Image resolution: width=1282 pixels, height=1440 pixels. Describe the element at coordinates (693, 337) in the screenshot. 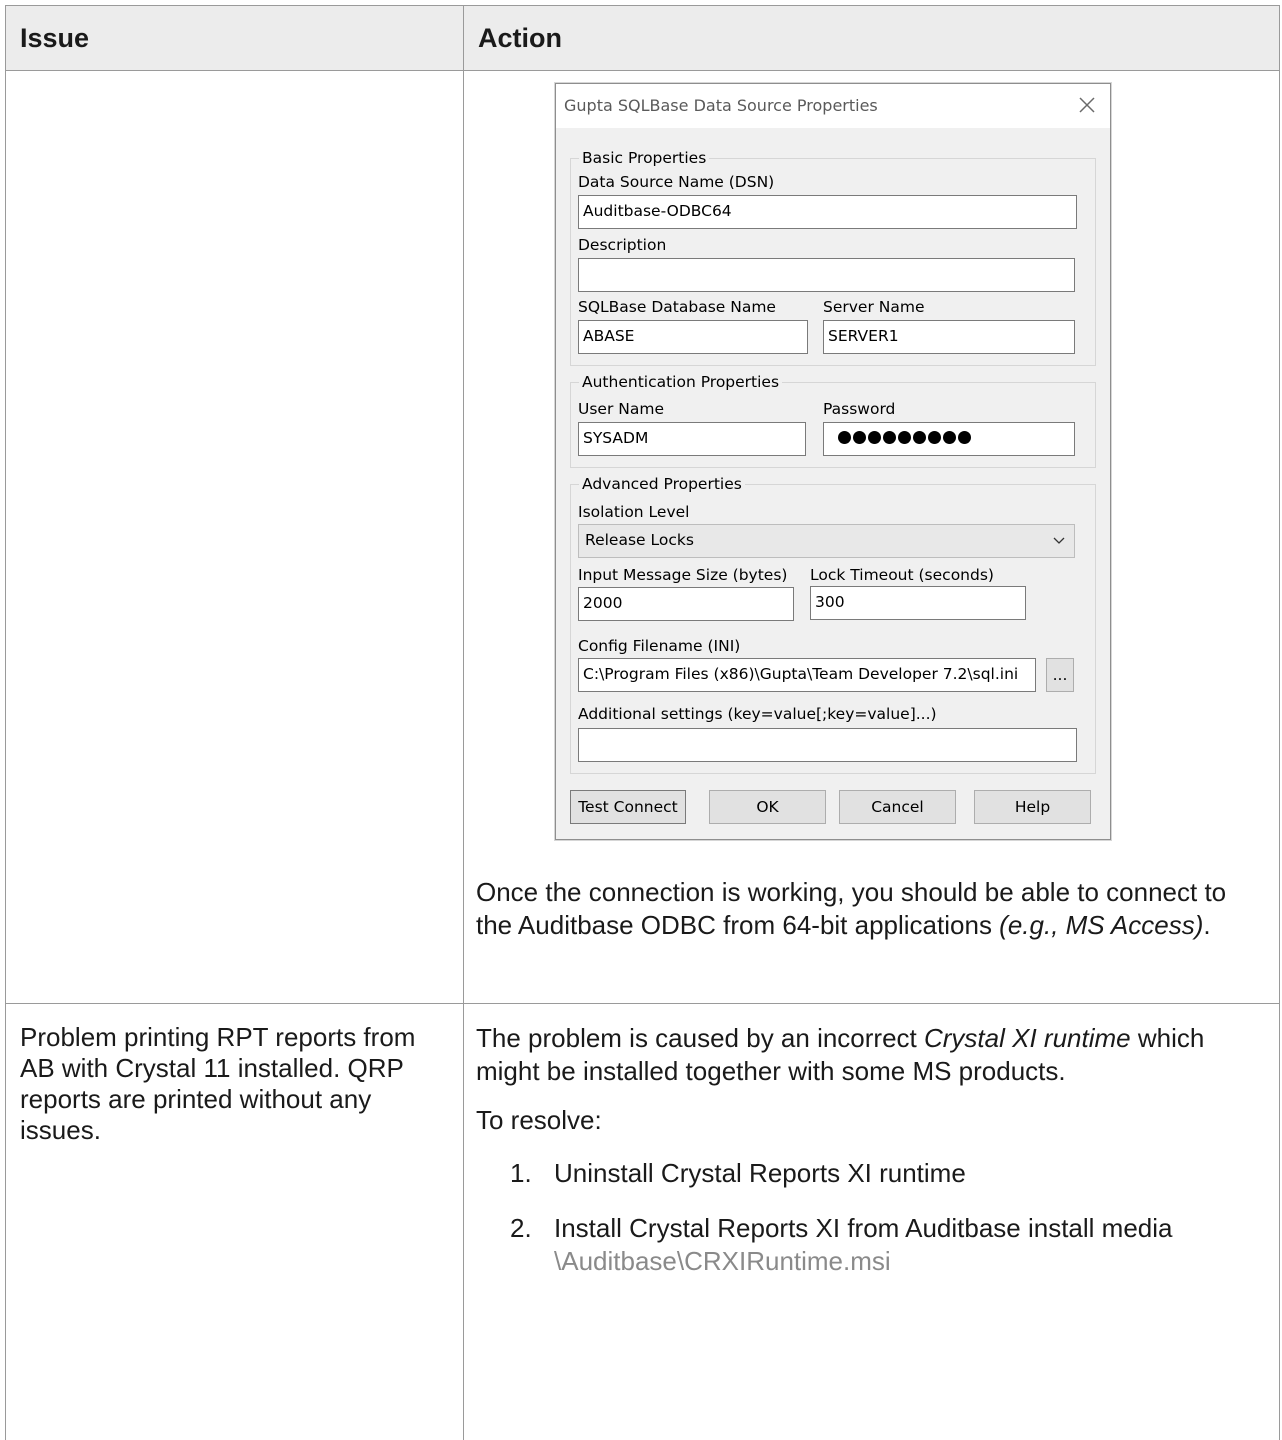

I see `db-name-field: ABASE` at that location.